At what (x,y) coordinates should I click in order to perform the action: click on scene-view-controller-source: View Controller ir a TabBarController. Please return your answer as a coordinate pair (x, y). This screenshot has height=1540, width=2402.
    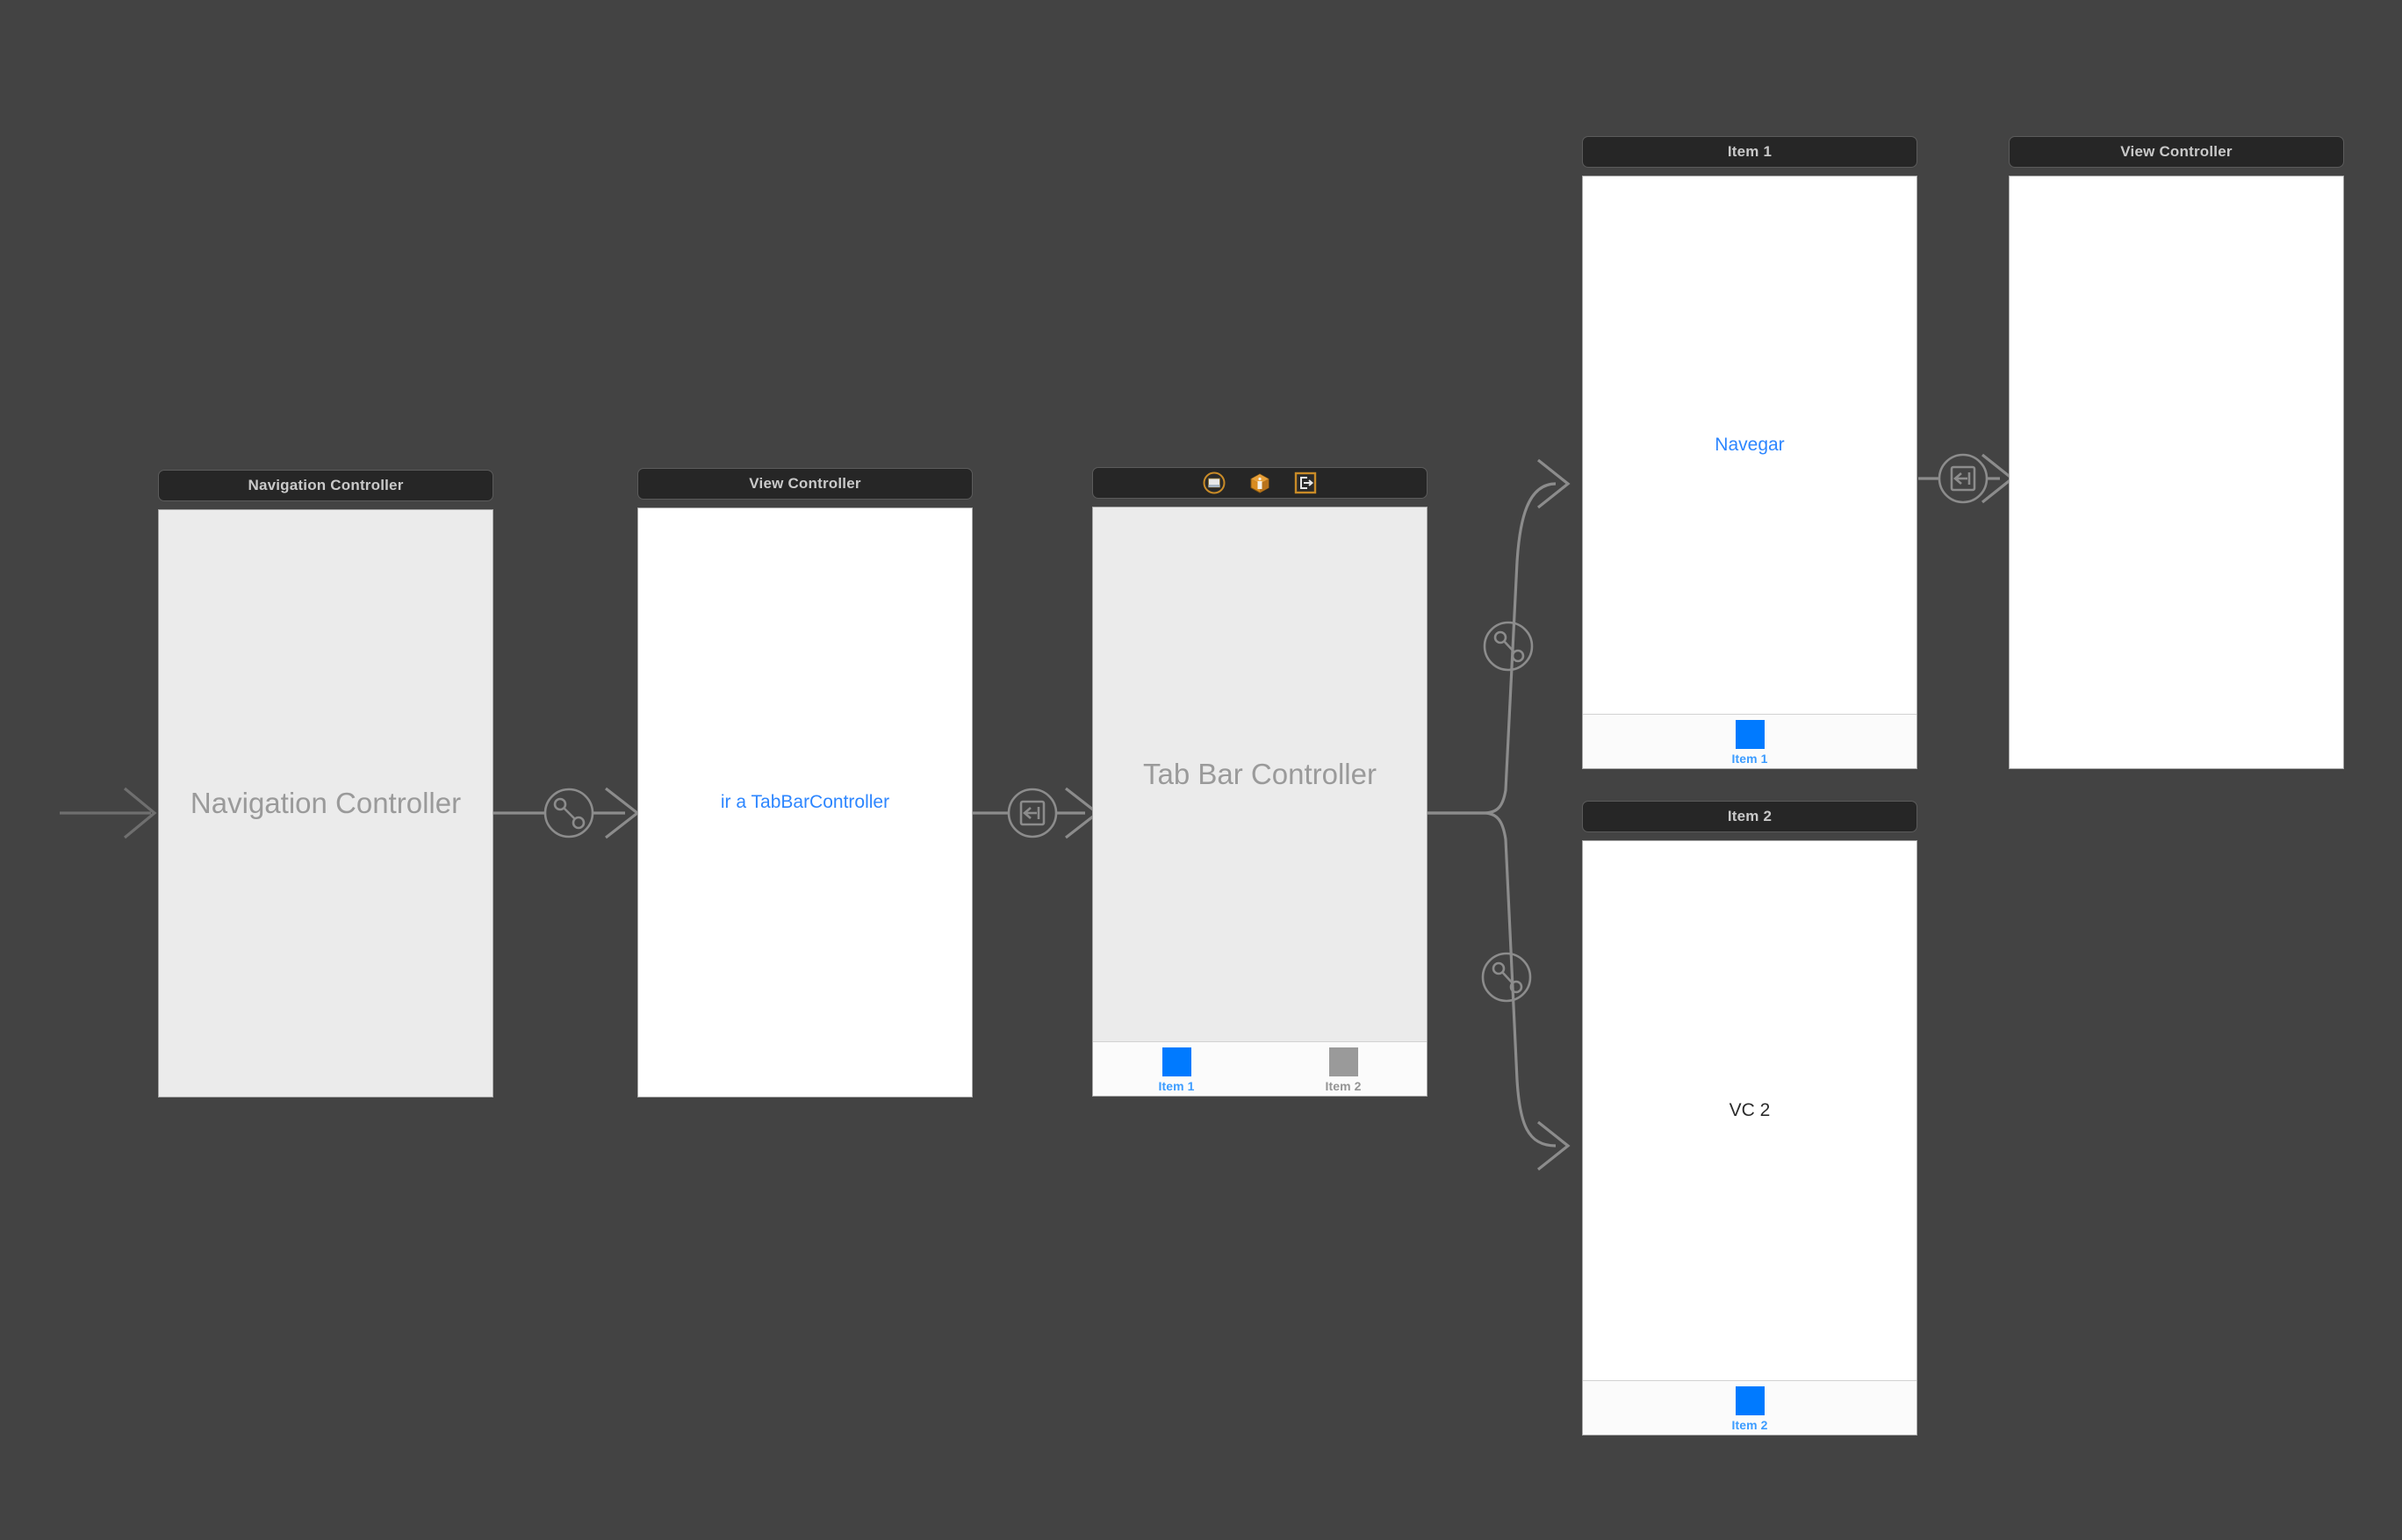
    Looking at the image, I should click on (805, 783).